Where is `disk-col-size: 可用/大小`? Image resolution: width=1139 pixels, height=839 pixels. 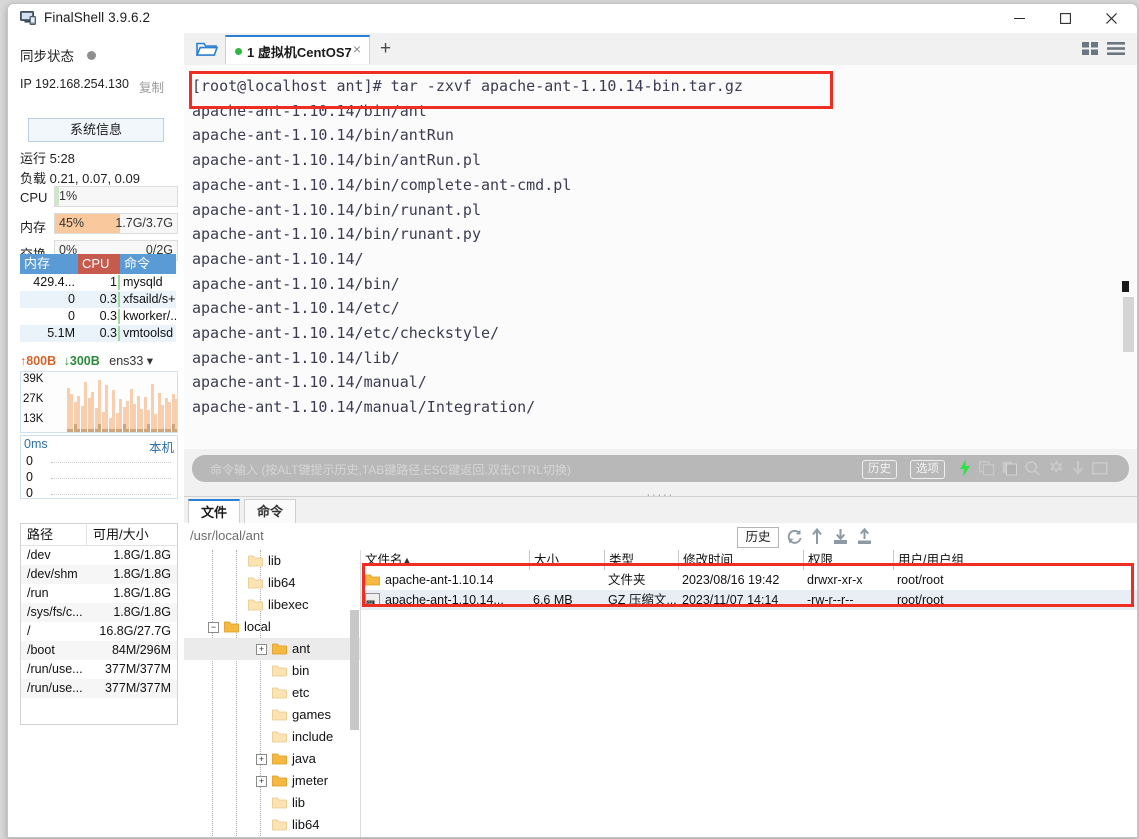
disk-col-size: 可用/大小 is located at coordinates (132, 534).